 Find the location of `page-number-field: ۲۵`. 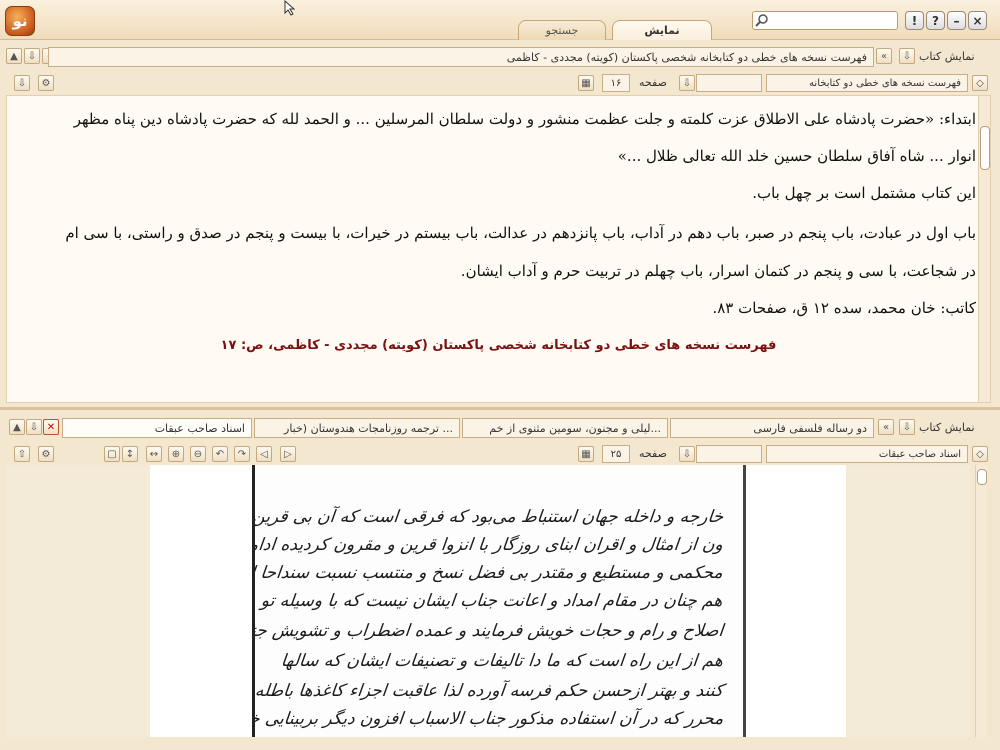

page-number-field: ۲۵ is located at coordinates (616, 454).